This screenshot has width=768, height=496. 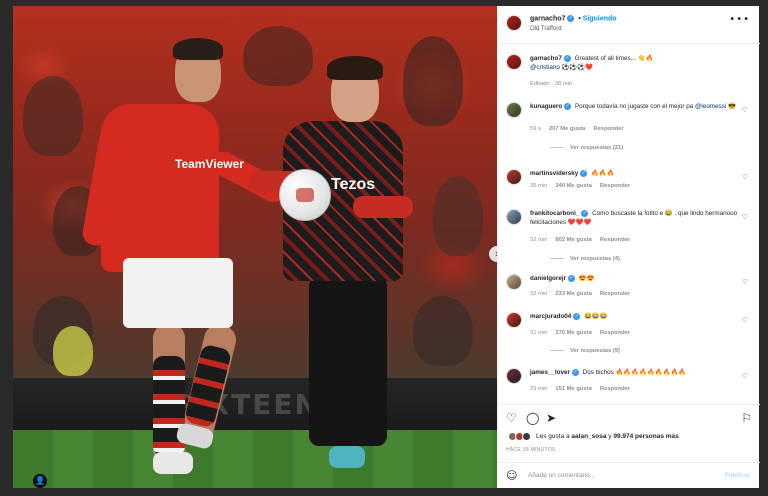 What do you see at coordinates (551, 84) in the screenshot?
I see `caption-meta: Editado · 38 min` at bounding box center [551, 84].